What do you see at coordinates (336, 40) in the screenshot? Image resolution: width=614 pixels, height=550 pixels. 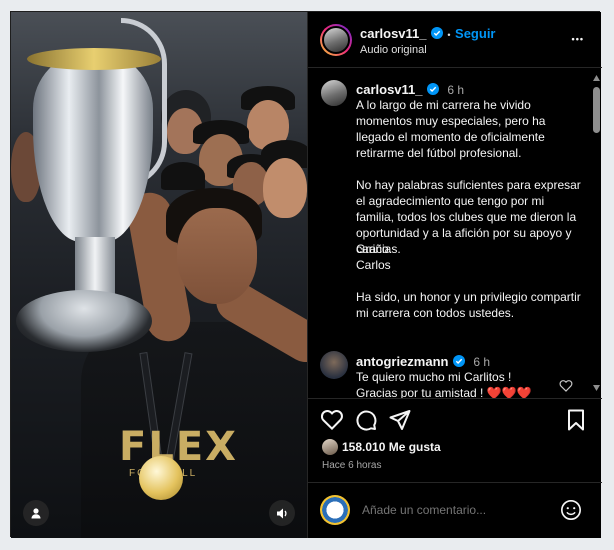 I see `author-avatar` at bounding box center [336, 40].